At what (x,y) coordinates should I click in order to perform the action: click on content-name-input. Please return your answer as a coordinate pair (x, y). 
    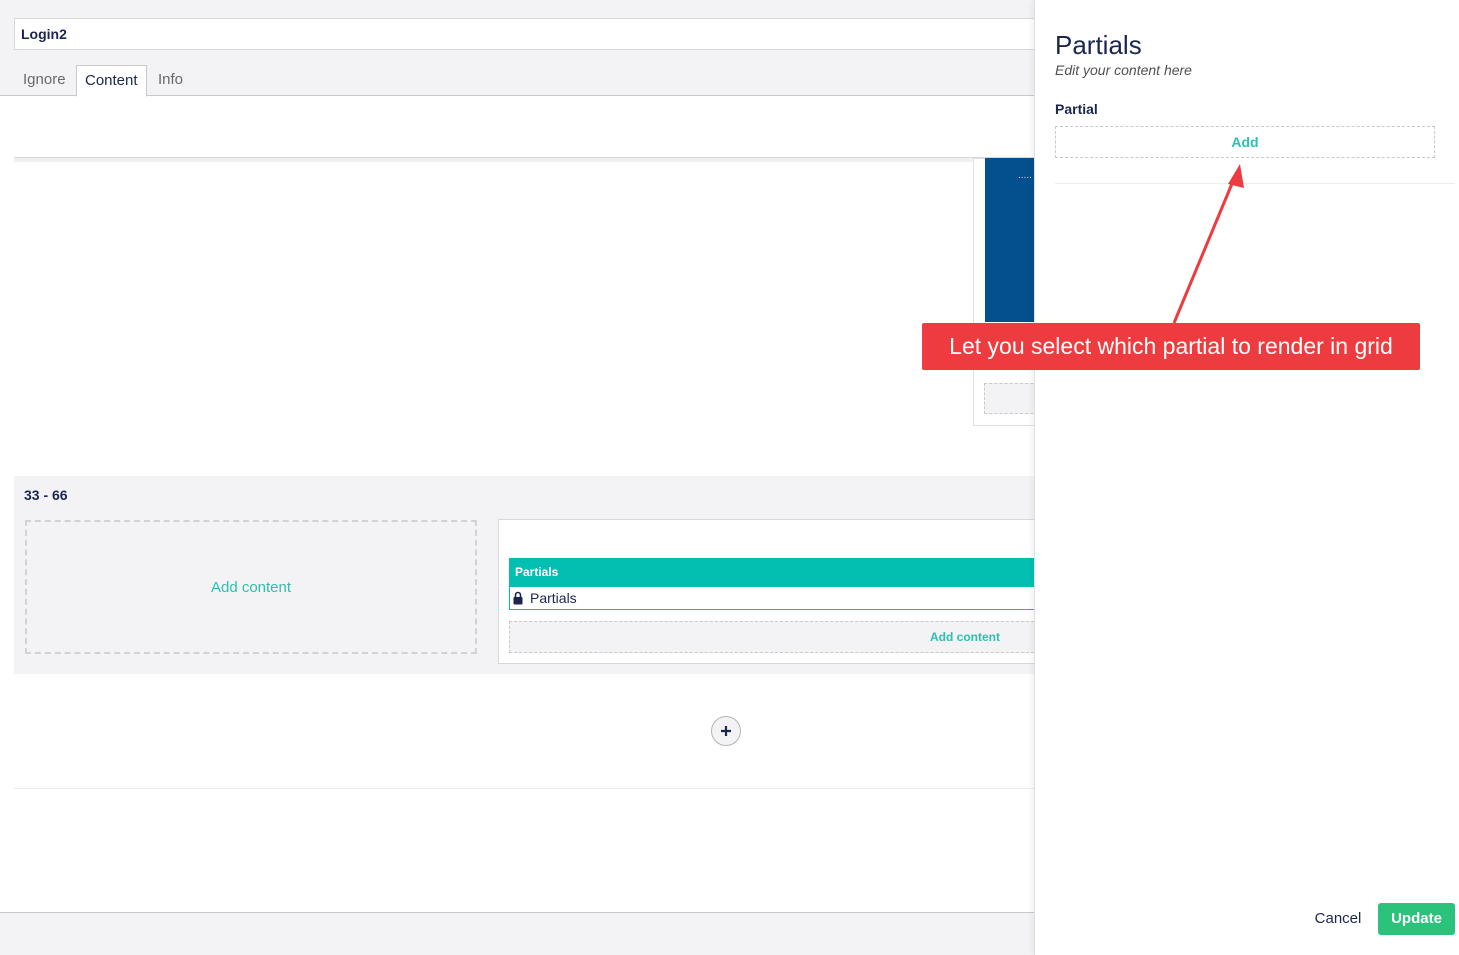
    Looking at the image, I should click on (524, 34).